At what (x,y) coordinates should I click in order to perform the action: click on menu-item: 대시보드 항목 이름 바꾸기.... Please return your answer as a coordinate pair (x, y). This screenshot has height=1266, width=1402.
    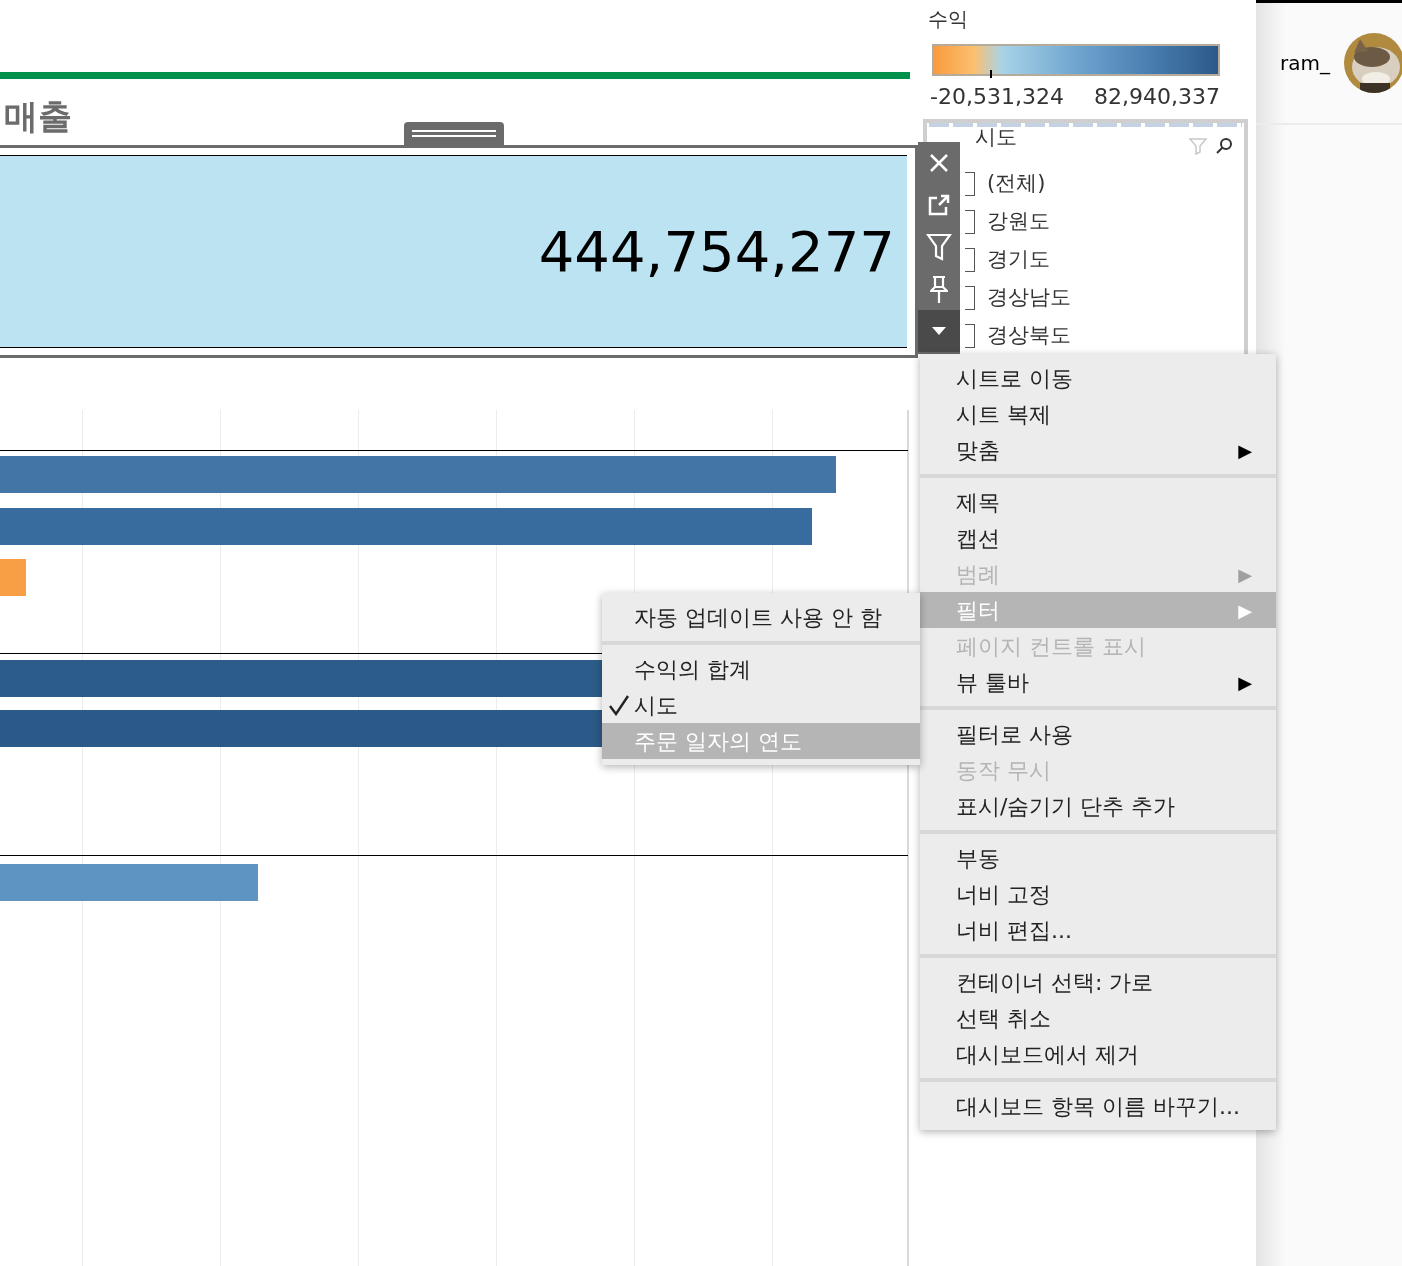
    Looking at the image, I should click on (1098, 1106).